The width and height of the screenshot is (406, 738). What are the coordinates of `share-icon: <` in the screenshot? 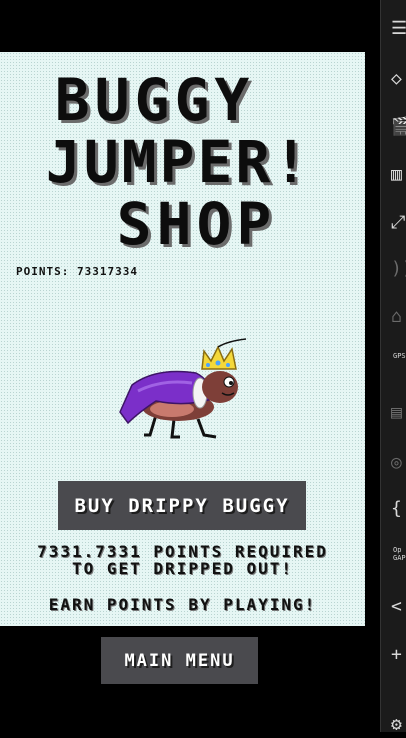 It's located at (393, 607).